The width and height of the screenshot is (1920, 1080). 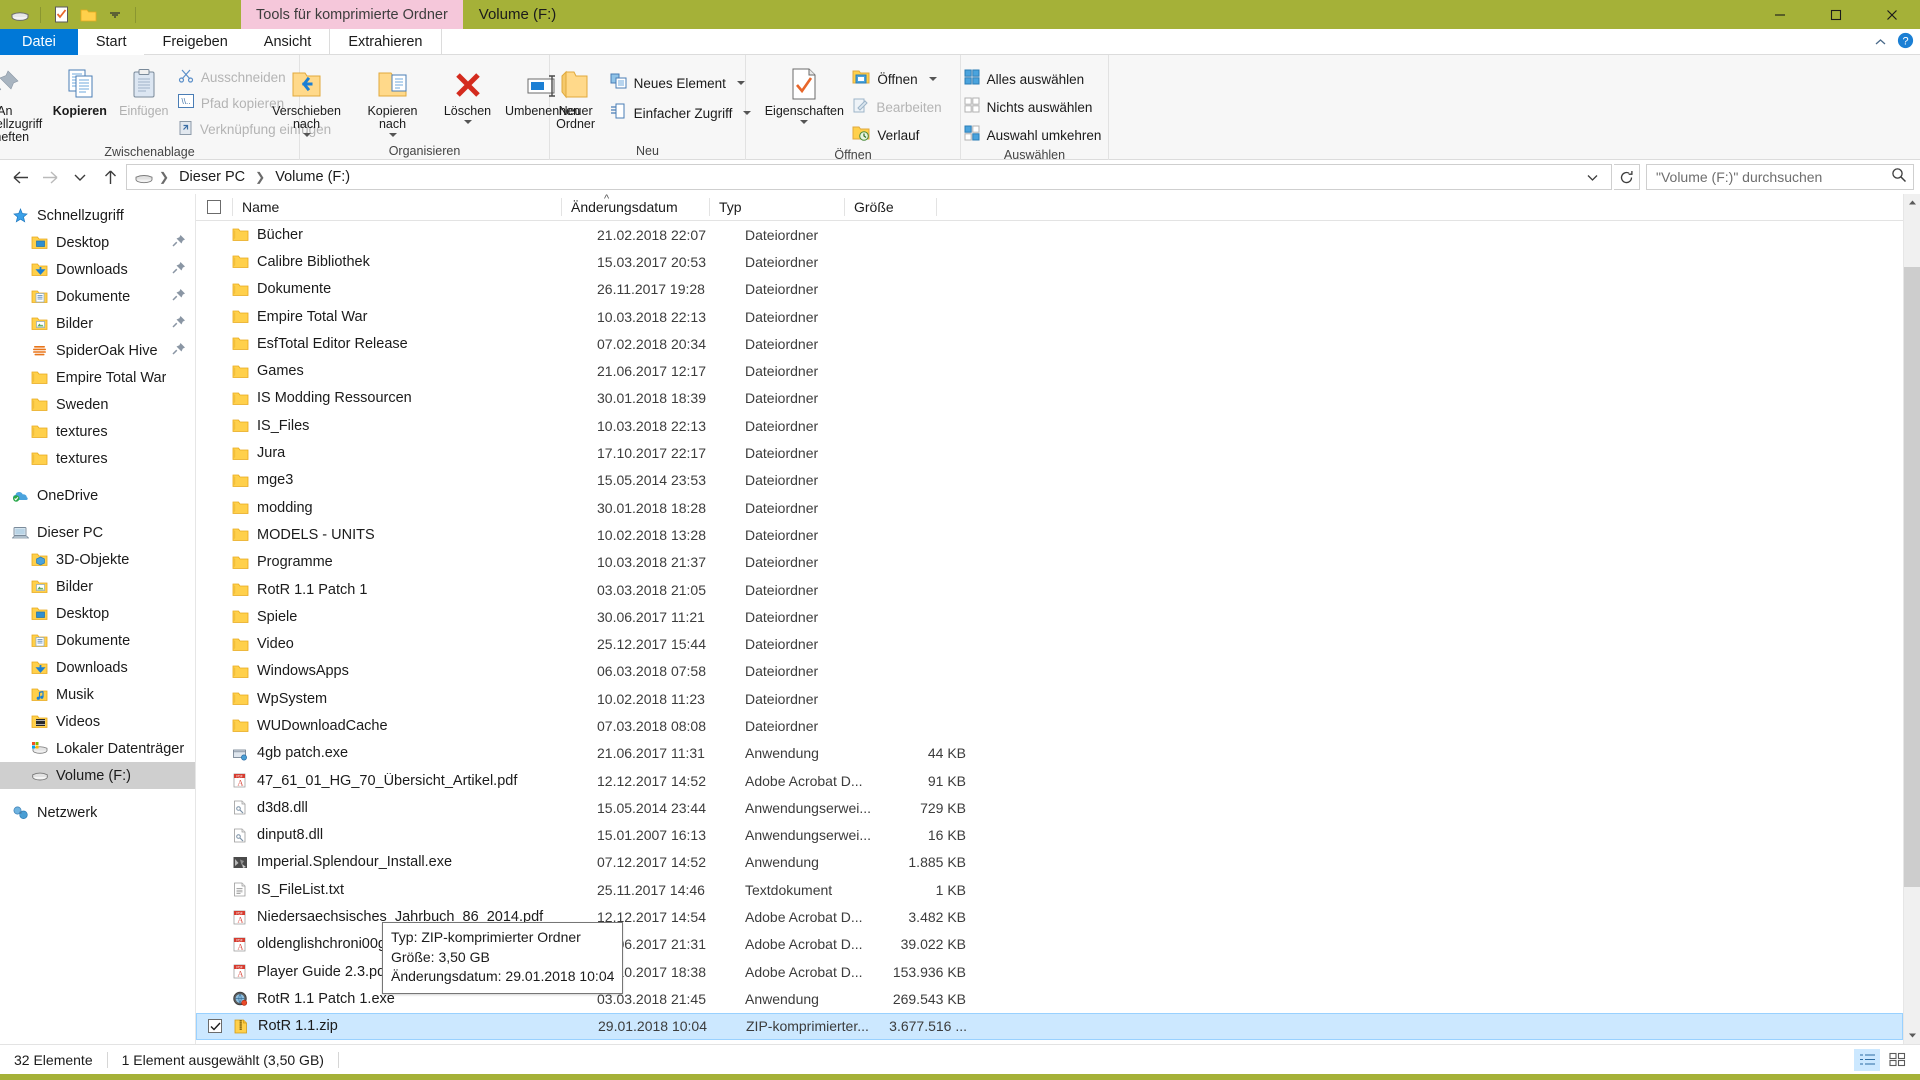 What do you see at coordinates (50, 177) in the screenshot?
I see `forward-button` at bounding box center [50, 177].